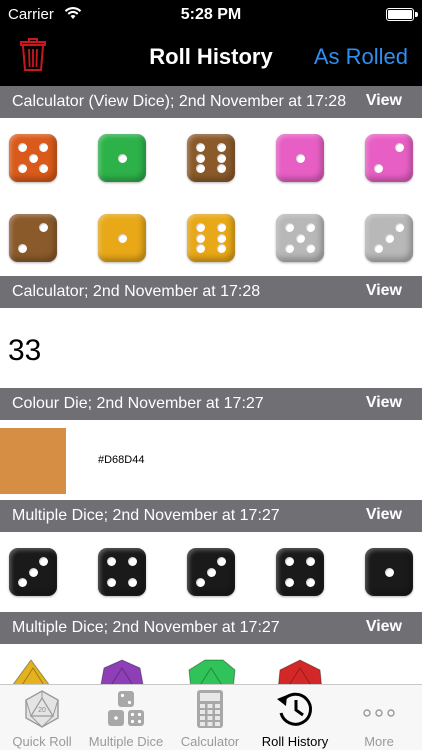 The width and height of the screenshot is (422, 750). Describe the element at coordinates (121, 460) in the screenshot. I see `colour-hex-label: #D68D44` at that location.